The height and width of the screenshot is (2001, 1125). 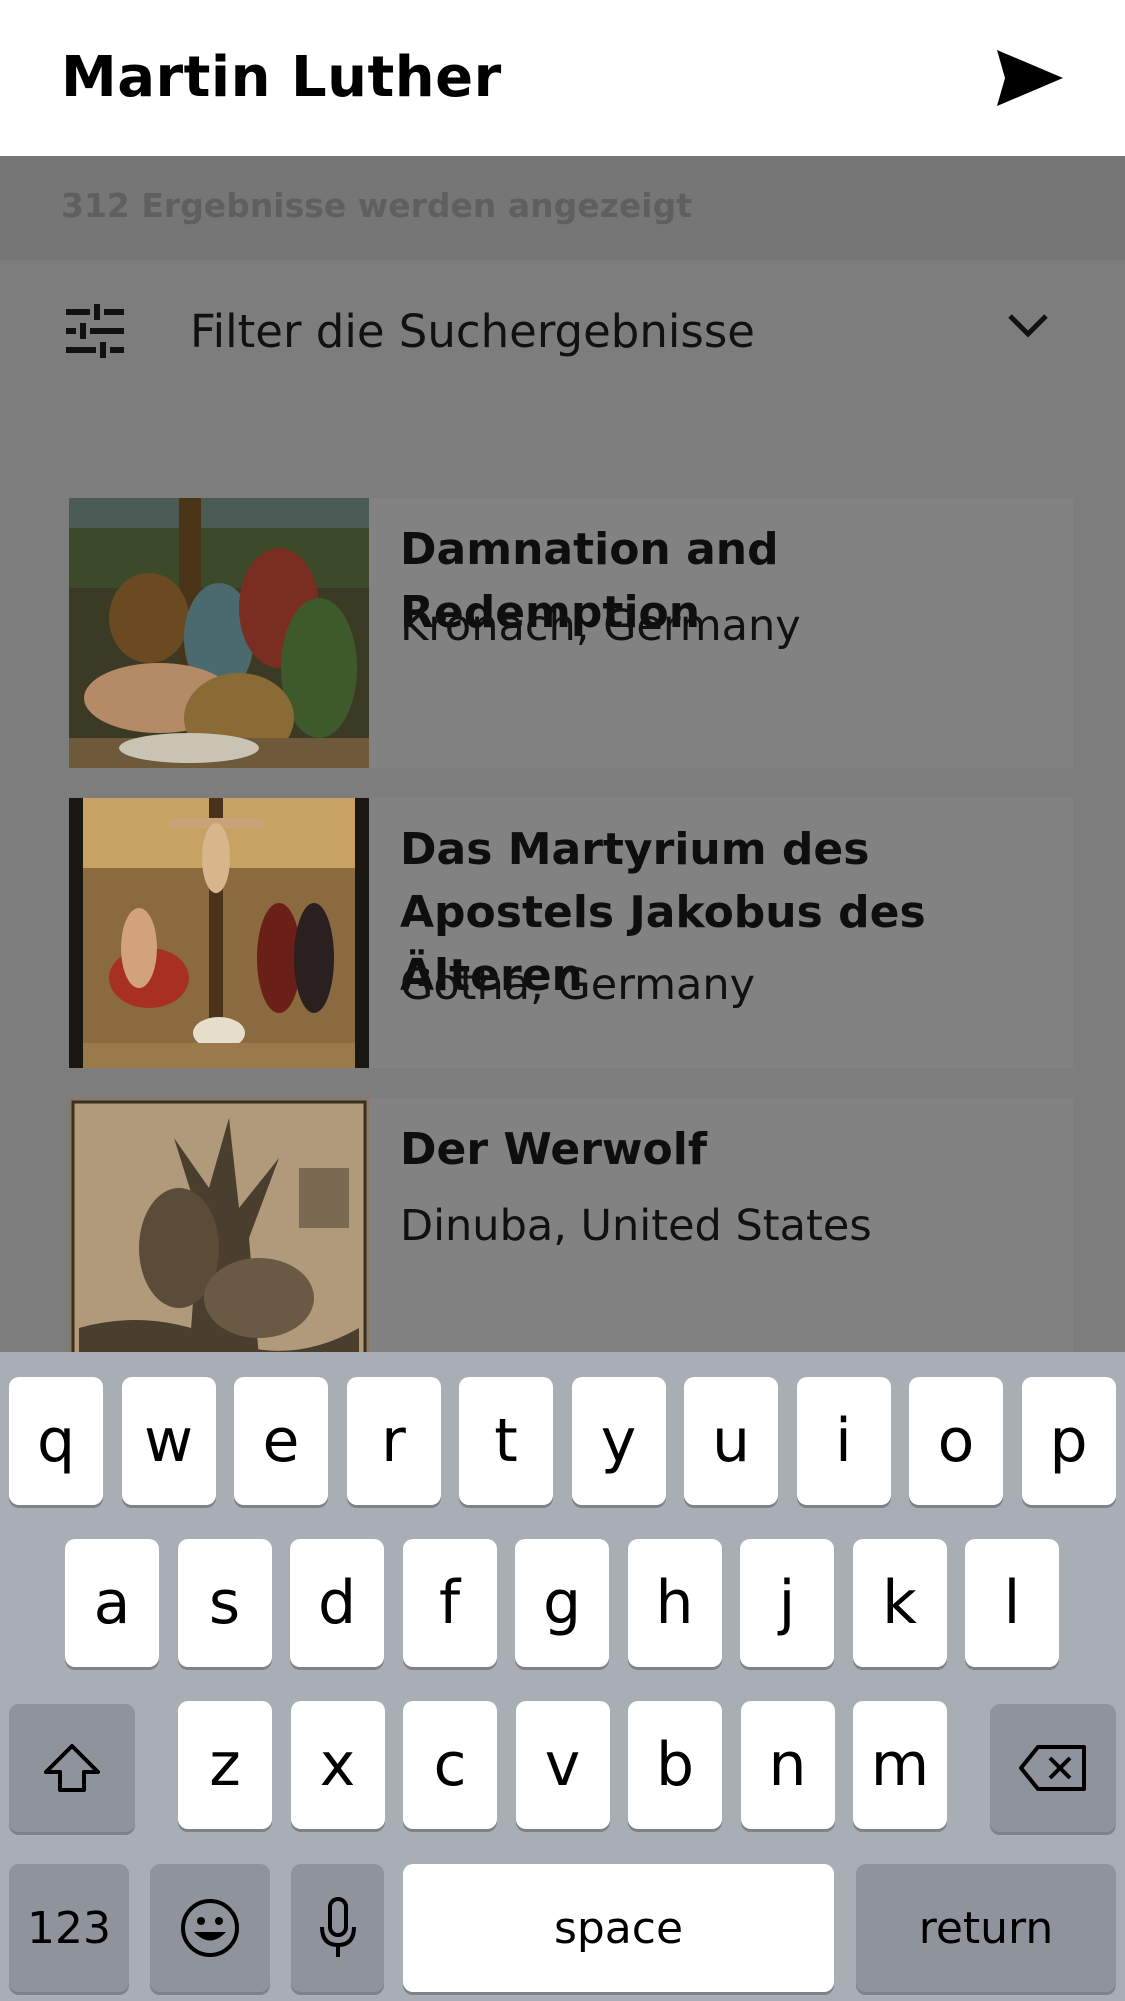 What do you see at coordinates (956, 1441) in the screenshot?
I see `key-o: o` at bounding box center [956, 1441].